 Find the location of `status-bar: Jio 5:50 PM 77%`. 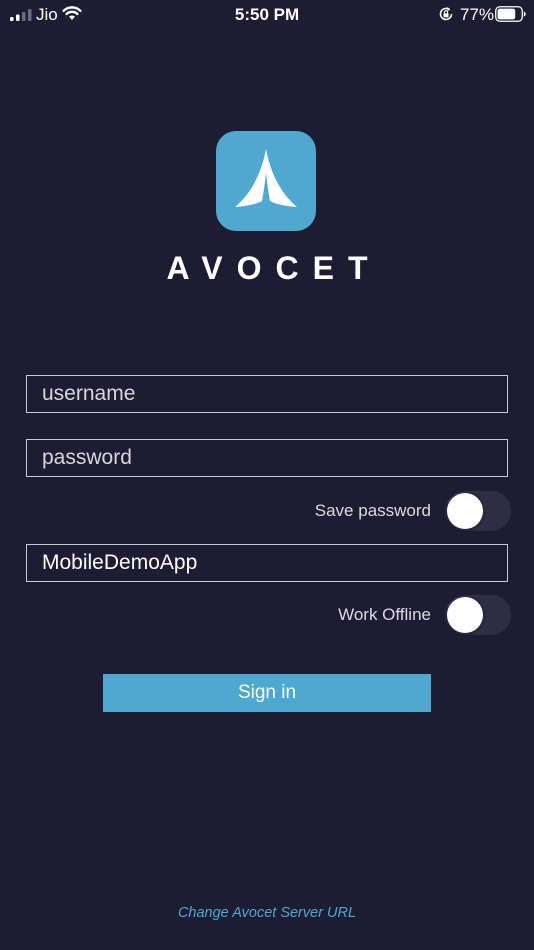

status-bar: Jio 5:50 PM 77% is located at coordinates (267, 14).